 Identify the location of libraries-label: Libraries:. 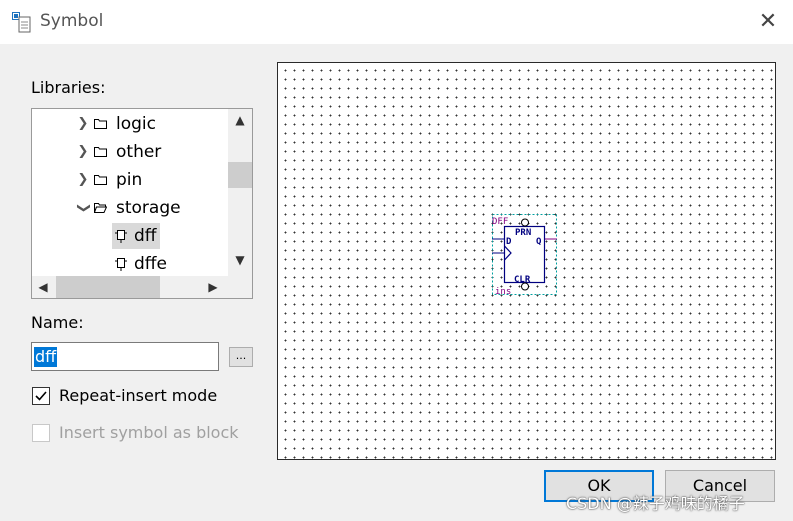
(68, 87).